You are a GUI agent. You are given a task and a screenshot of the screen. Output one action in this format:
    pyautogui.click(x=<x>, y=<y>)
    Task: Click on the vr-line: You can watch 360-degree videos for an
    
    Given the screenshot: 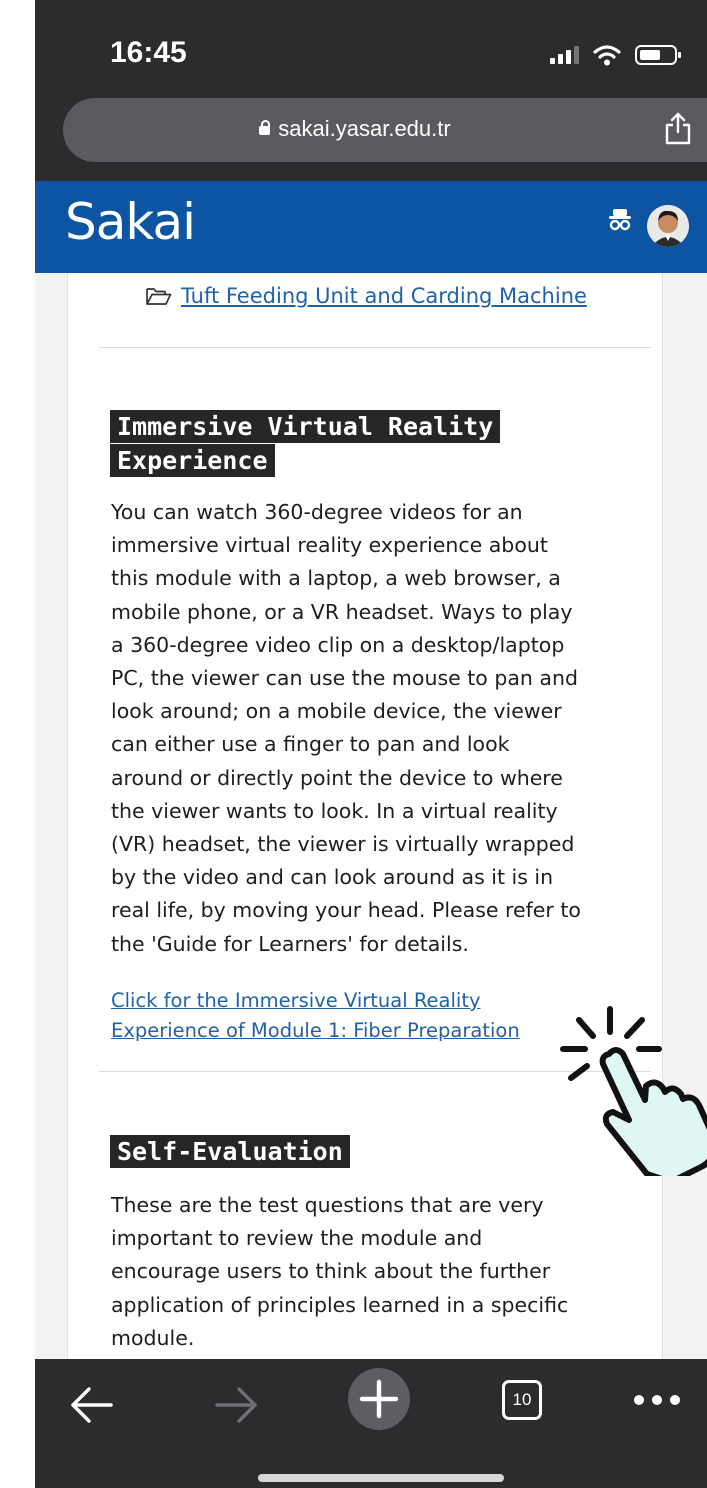 What is the action you would take?
    pyautogui.click(x=317, y=512)
    